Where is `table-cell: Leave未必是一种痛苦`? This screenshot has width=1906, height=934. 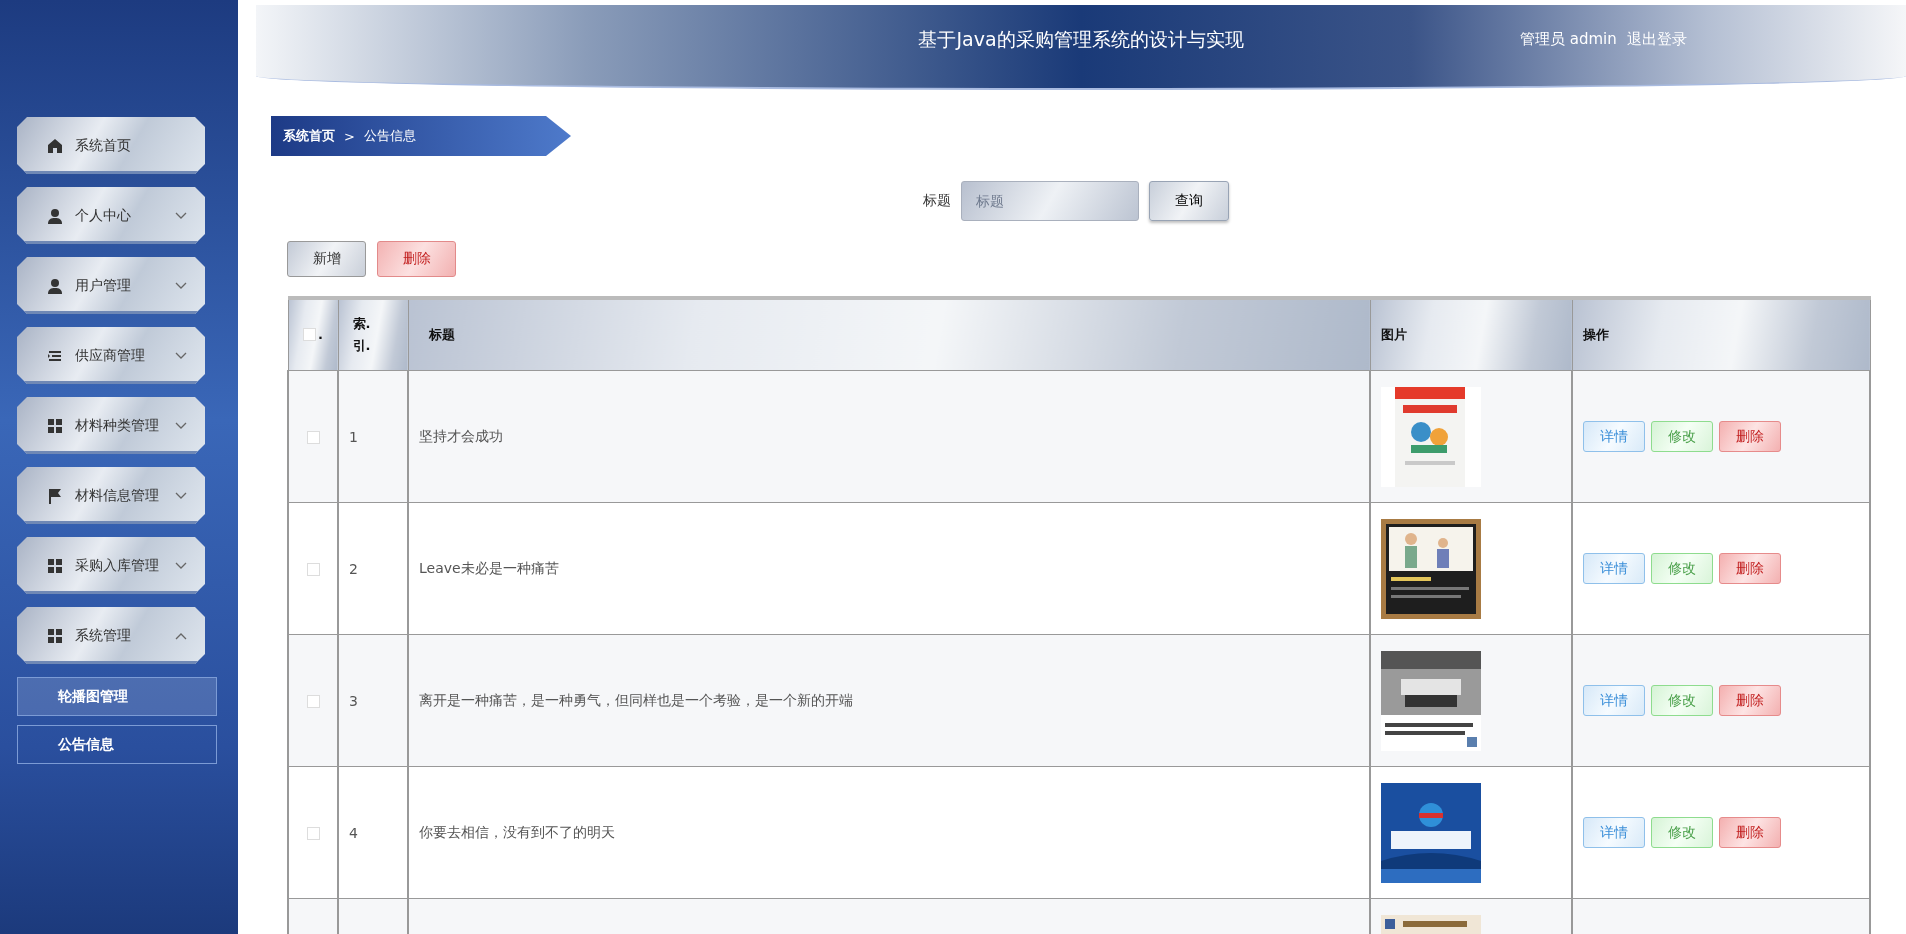
table-cell: Leave未必是一种痛苦 is located at coordinates (489, 567).